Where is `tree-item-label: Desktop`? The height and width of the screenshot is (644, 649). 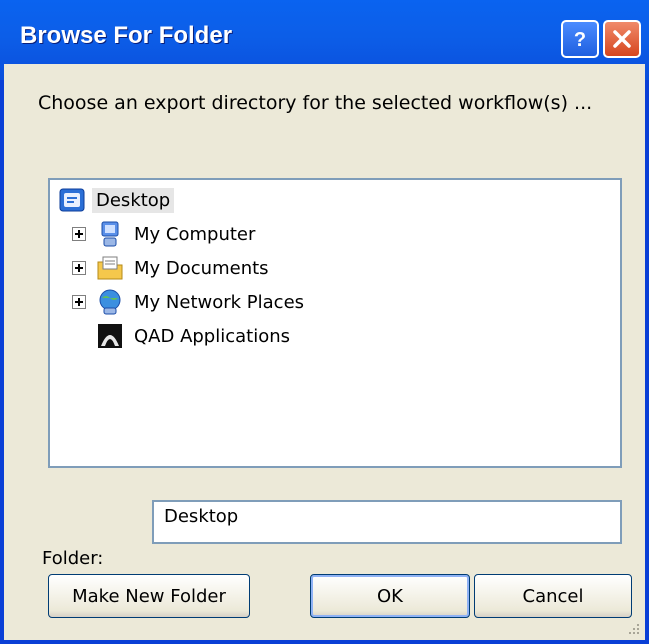
tree-item-label: Desktop is located at coordinates (133, 200).